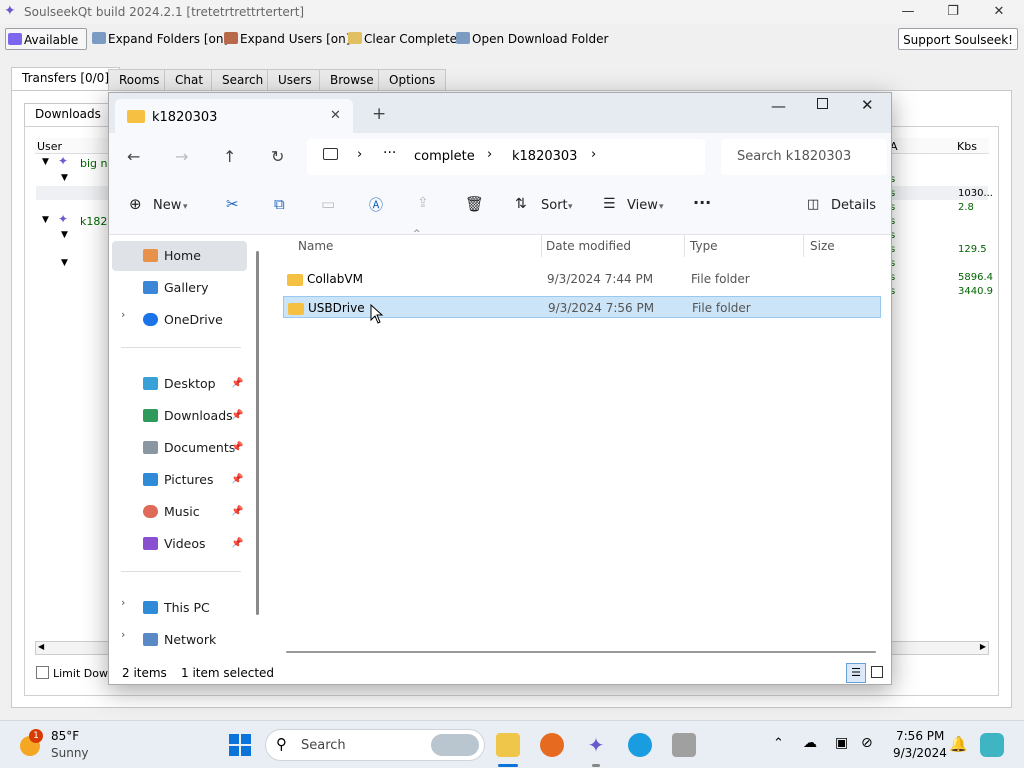 The height and width of the screenshot is (768, 1024). What do you see at coordinates (379, 114) in the screenshot?
I see `new-tab-icon: +` at bounding box center [379, 114].